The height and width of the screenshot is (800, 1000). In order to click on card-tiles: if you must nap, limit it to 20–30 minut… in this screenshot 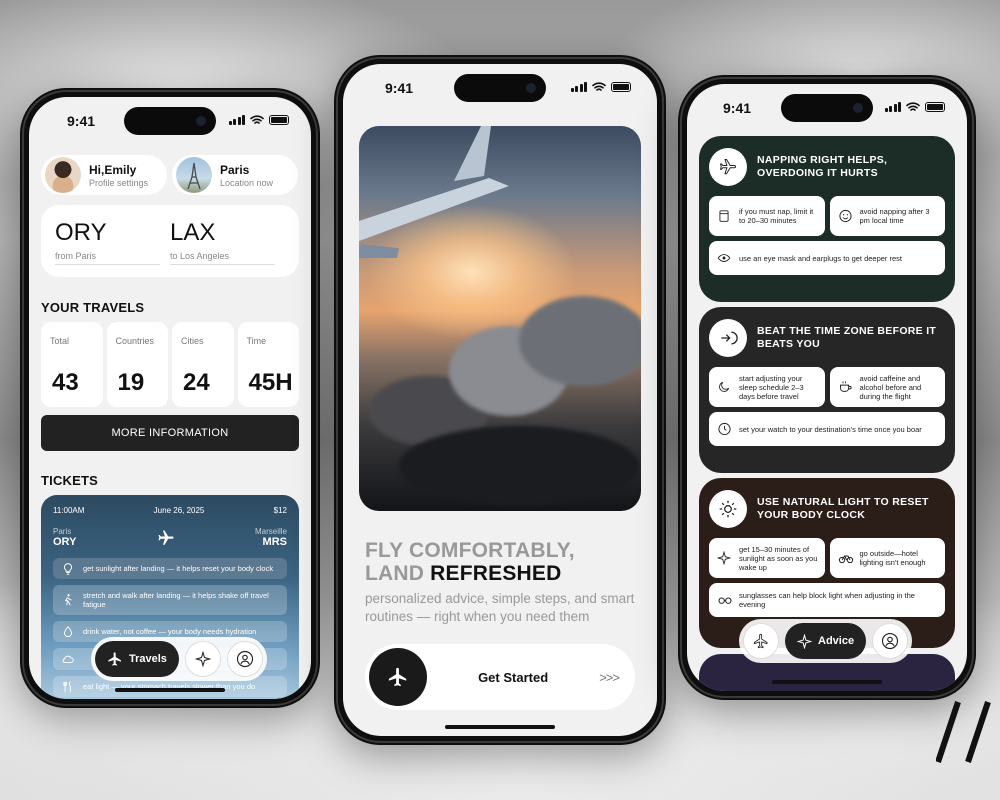, I will do `click(827, 235)`.